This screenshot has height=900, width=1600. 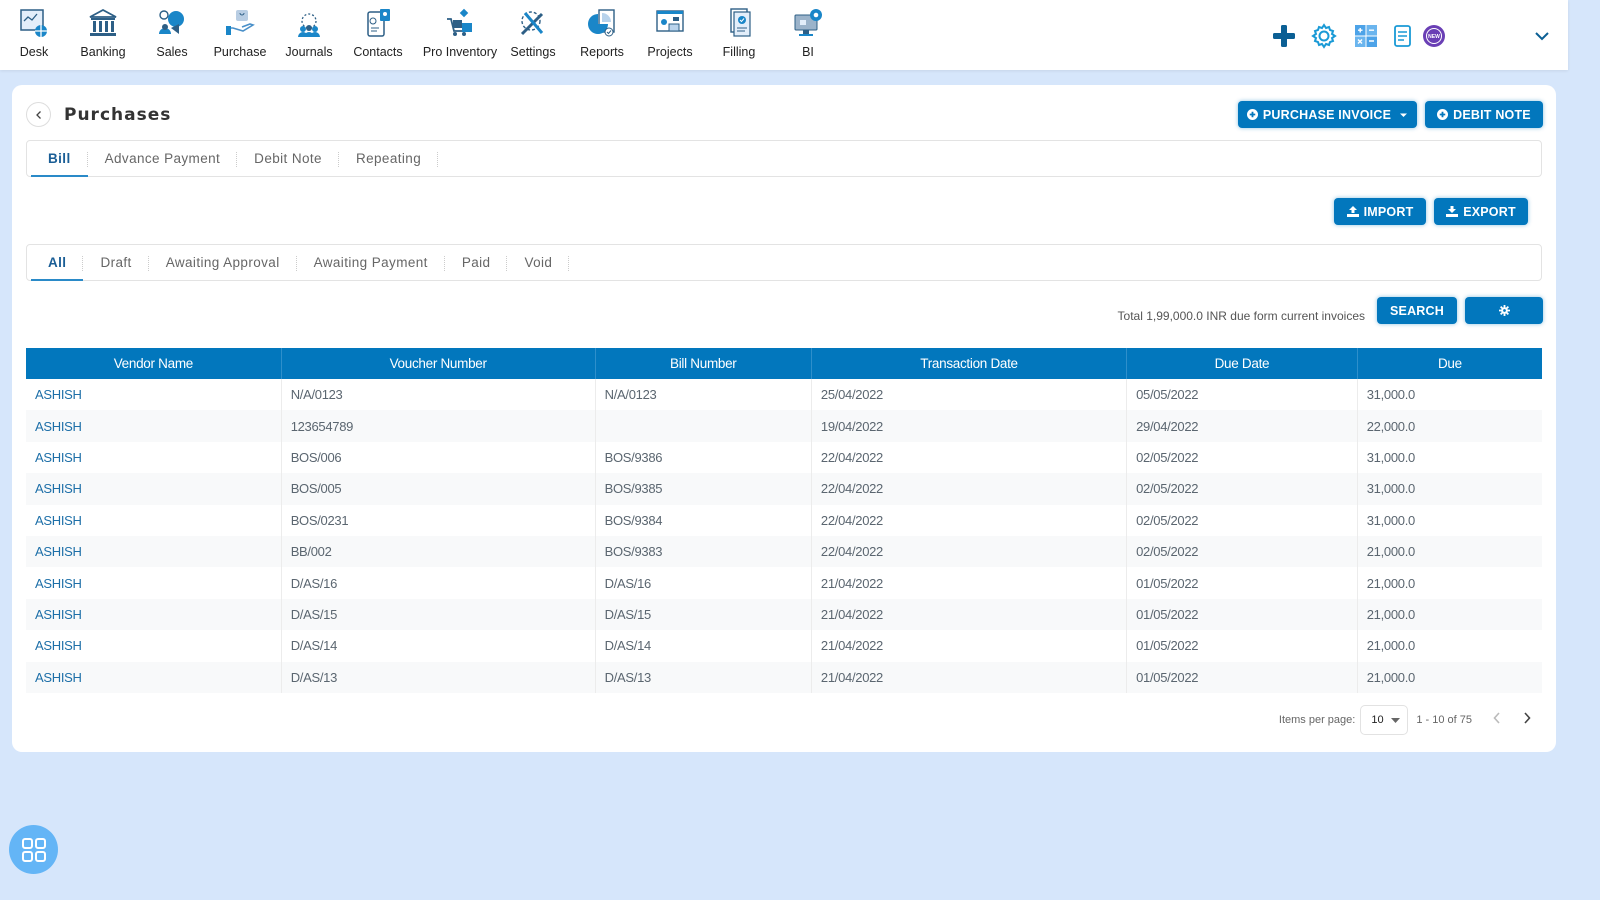 I want to click on import-button: IMPORT, so click(x=1380, y=211).